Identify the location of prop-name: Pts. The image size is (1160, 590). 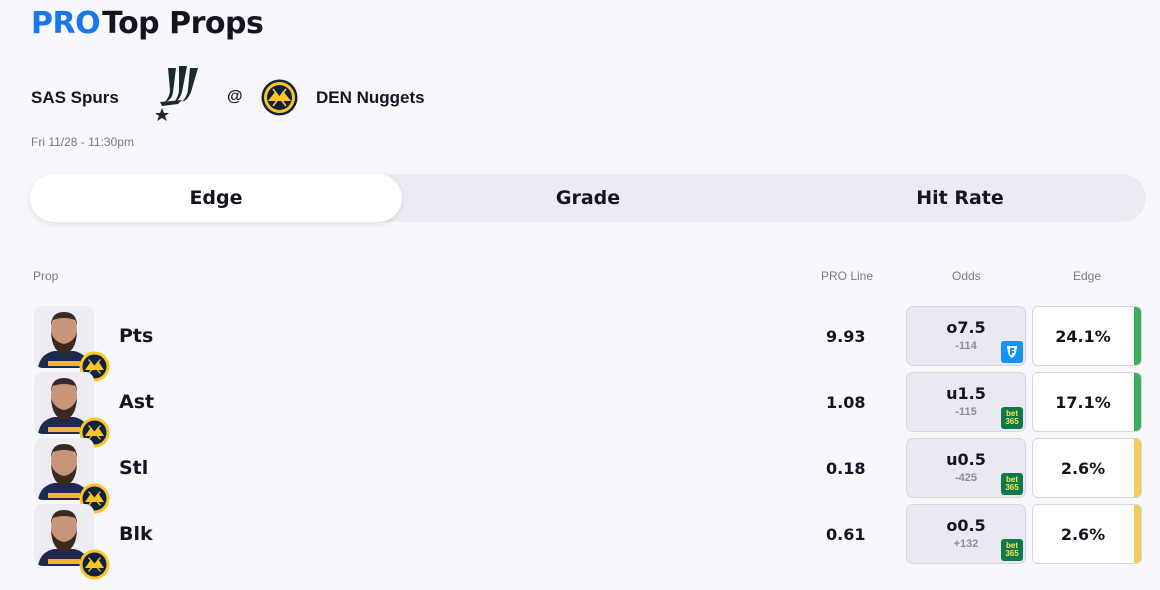
(136, 336).